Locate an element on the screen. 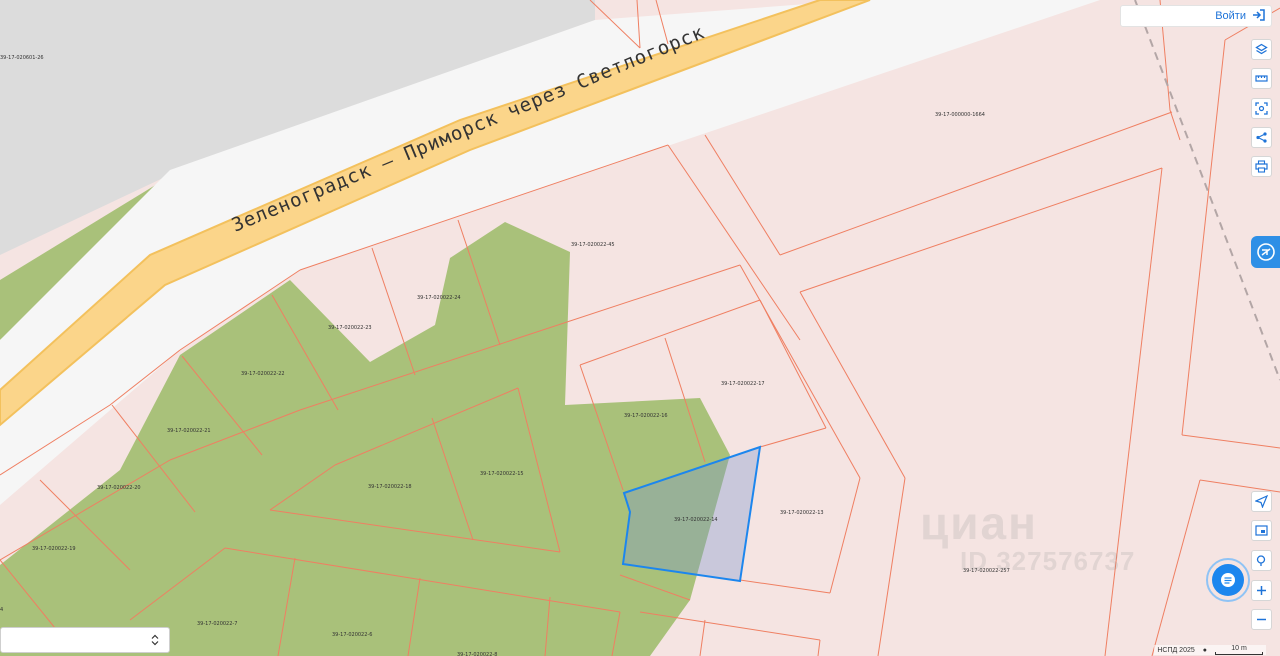 The image size is (1280, 656). chat-button is located at coordinates (1228, 580).